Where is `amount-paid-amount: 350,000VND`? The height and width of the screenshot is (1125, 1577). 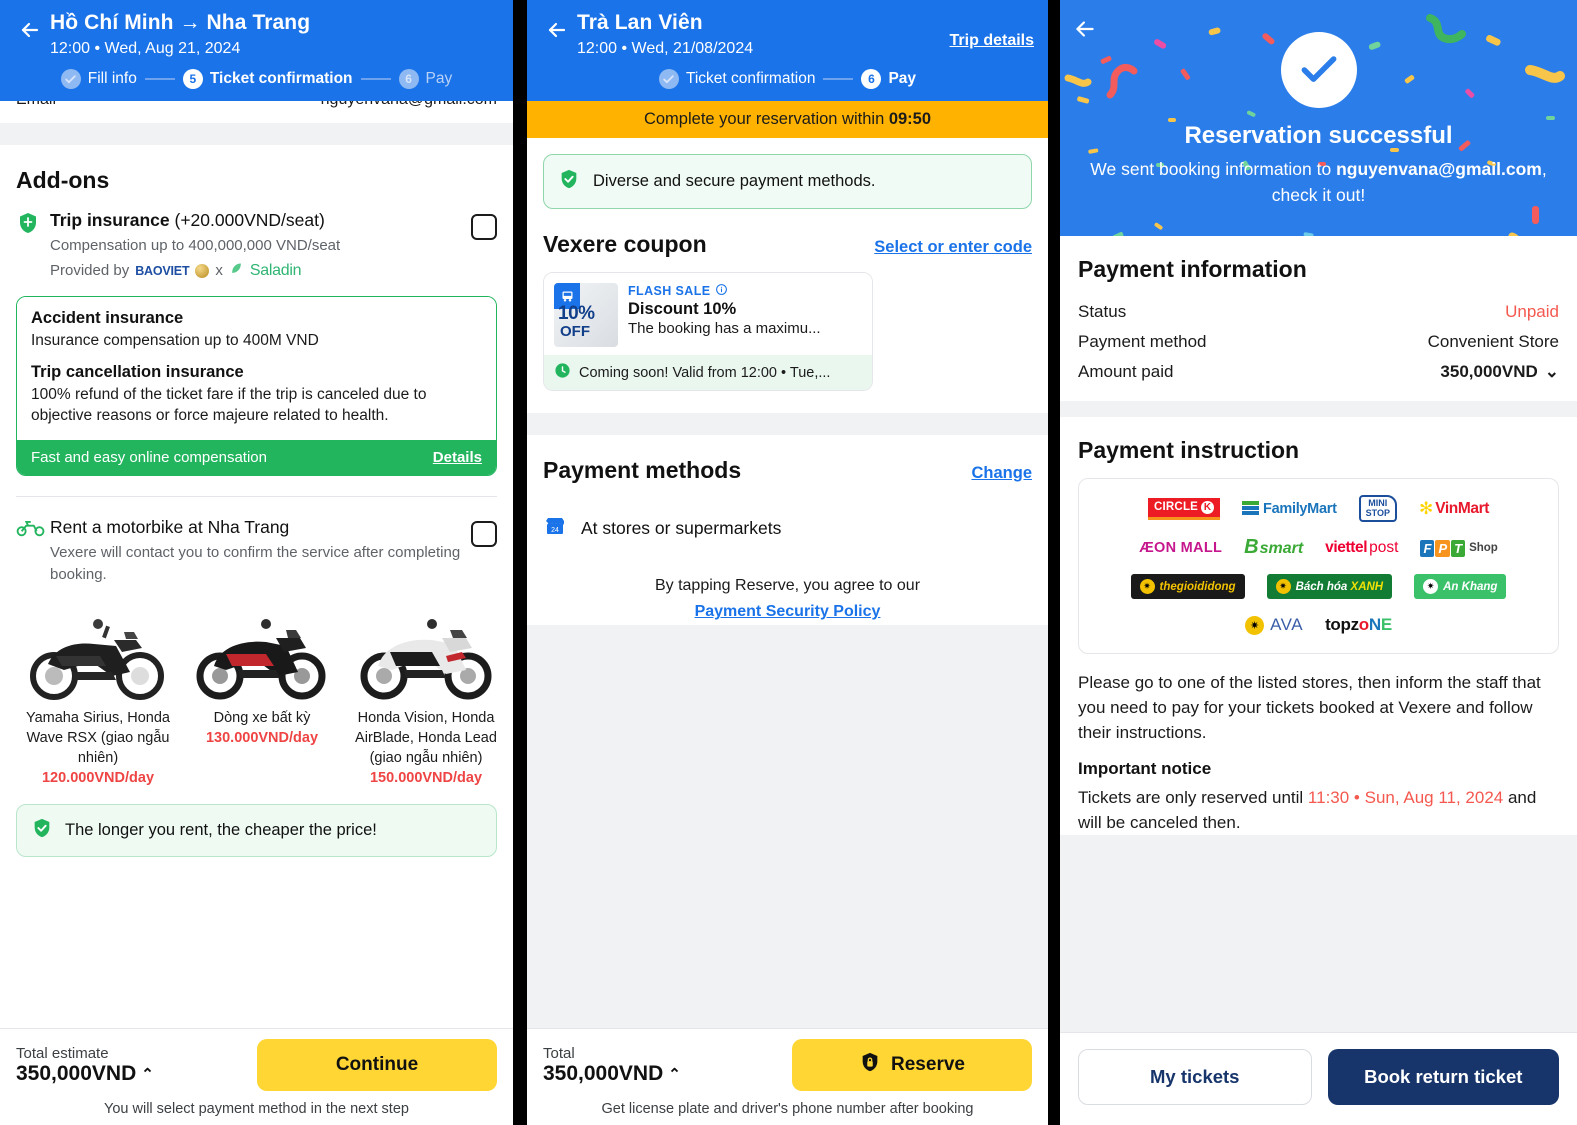
amount-paid-amount: 350,000VND is located at coordinates (1489, 371).